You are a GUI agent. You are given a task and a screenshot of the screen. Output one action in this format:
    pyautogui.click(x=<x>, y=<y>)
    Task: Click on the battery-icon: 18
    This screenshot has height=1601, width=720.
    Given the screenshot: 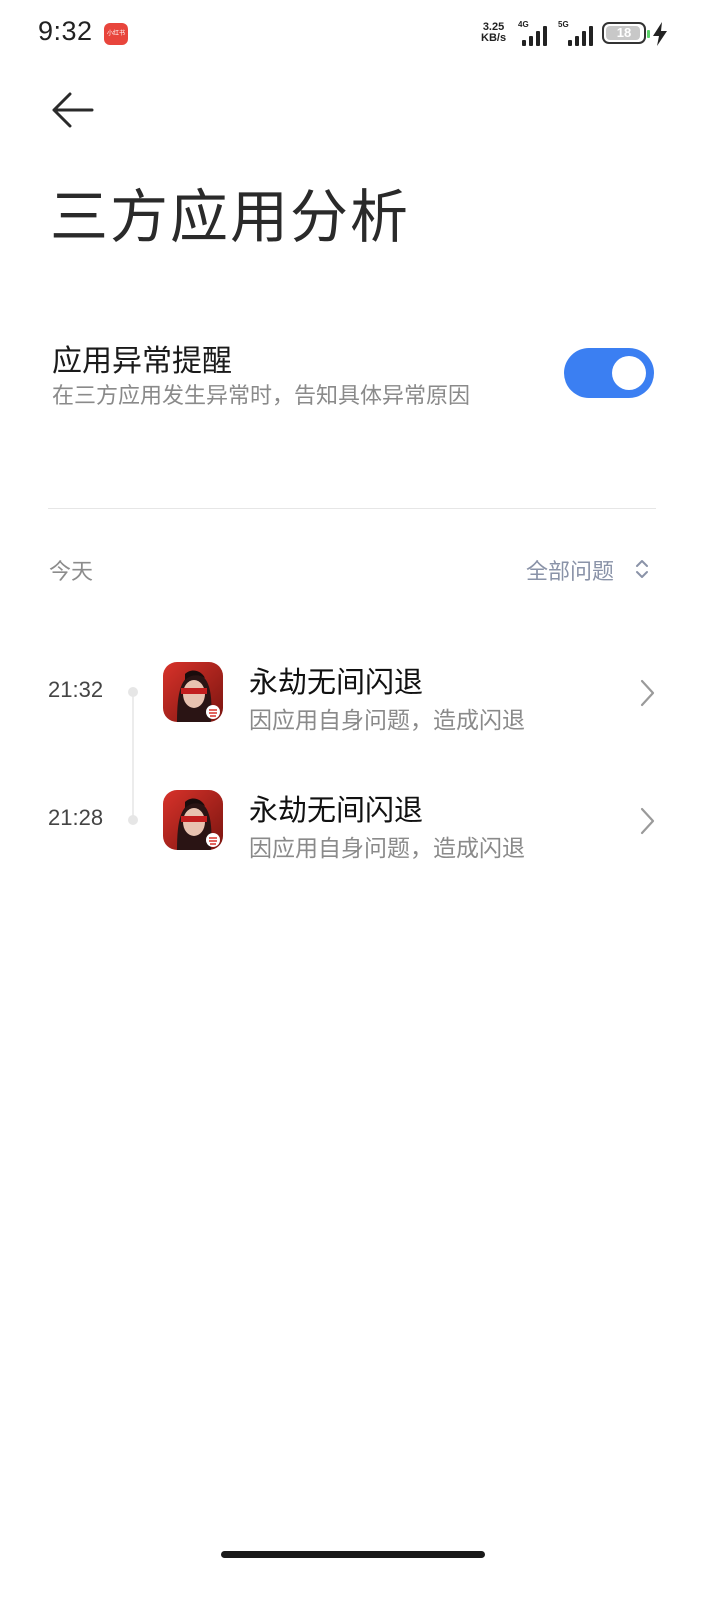 What is the action you would take?
    pyautogui.click(x=626, y=33)
    